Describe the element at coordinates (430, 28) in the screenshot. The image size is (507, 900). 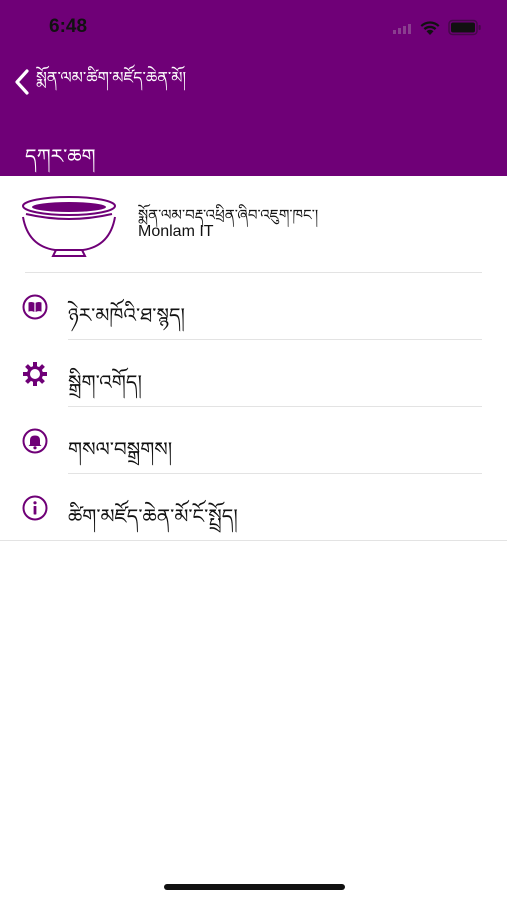
I see `wifi-icon` at that location.